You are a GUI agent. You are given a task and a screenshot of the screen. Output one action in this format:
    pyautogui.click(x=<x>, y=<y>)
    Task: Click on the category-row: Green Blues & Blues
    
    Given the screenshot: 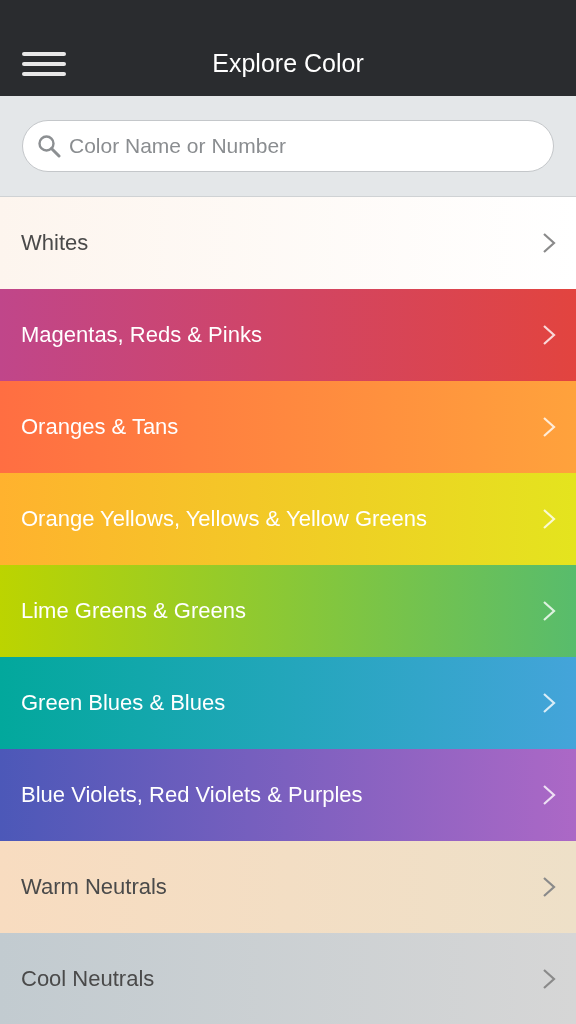 What is the action you would take?
    pyautogui.click(x=288, y=703)
    